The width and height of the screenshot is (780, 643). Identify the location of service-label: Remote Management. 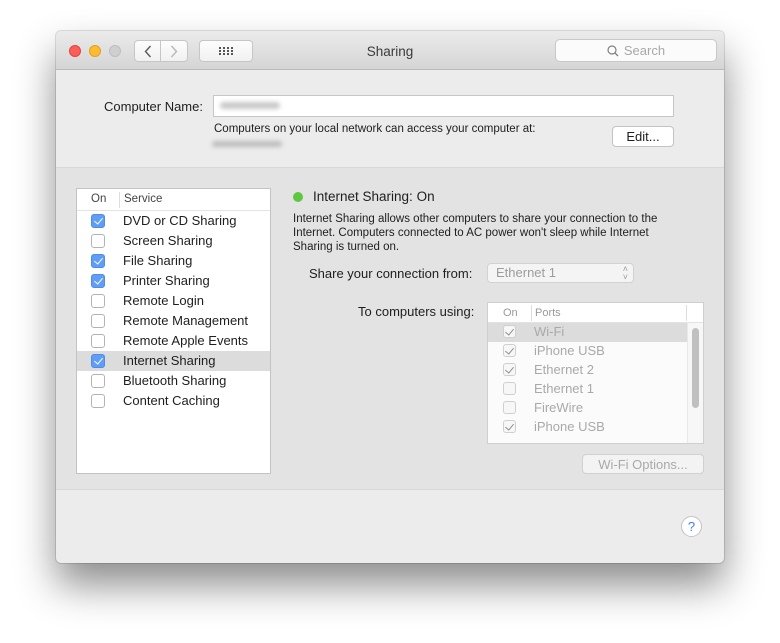
(186, 320).